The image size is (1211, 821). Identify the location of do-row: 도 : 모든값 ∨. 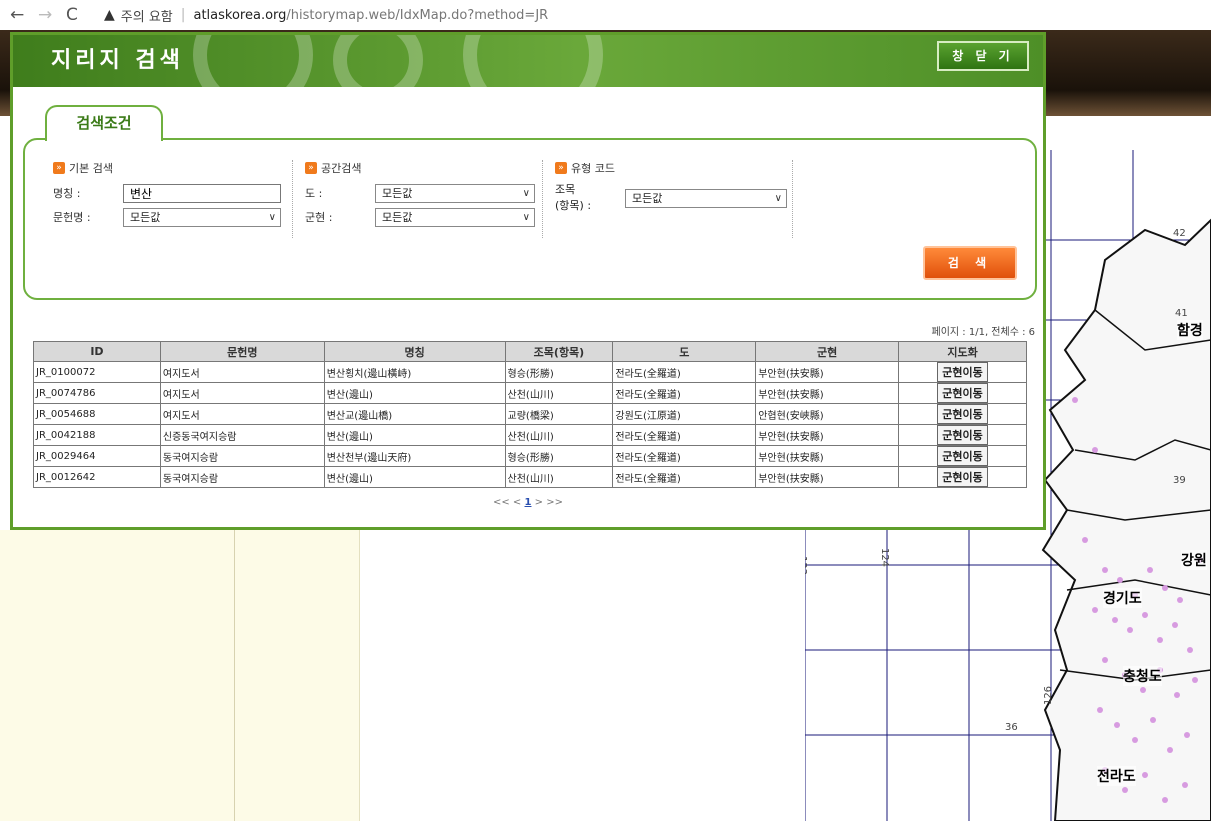
(423, 193).